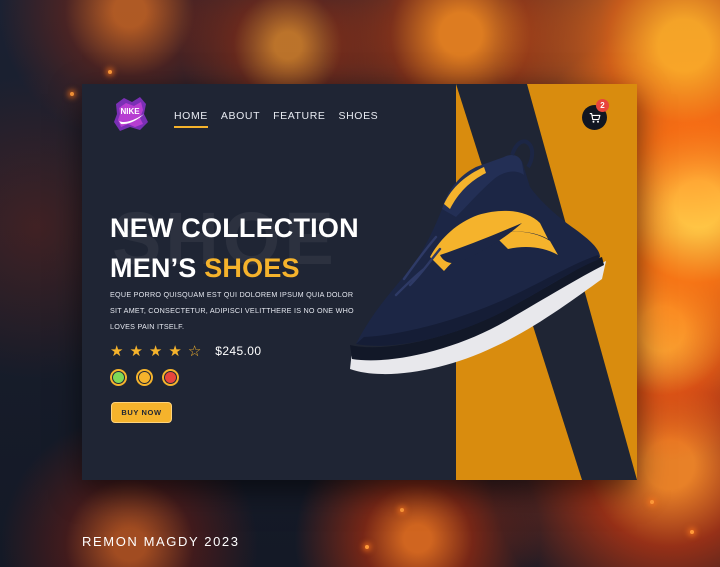 The width and height of the screenshot is (720, 567). I want to click on color-options, so click(144, 377).